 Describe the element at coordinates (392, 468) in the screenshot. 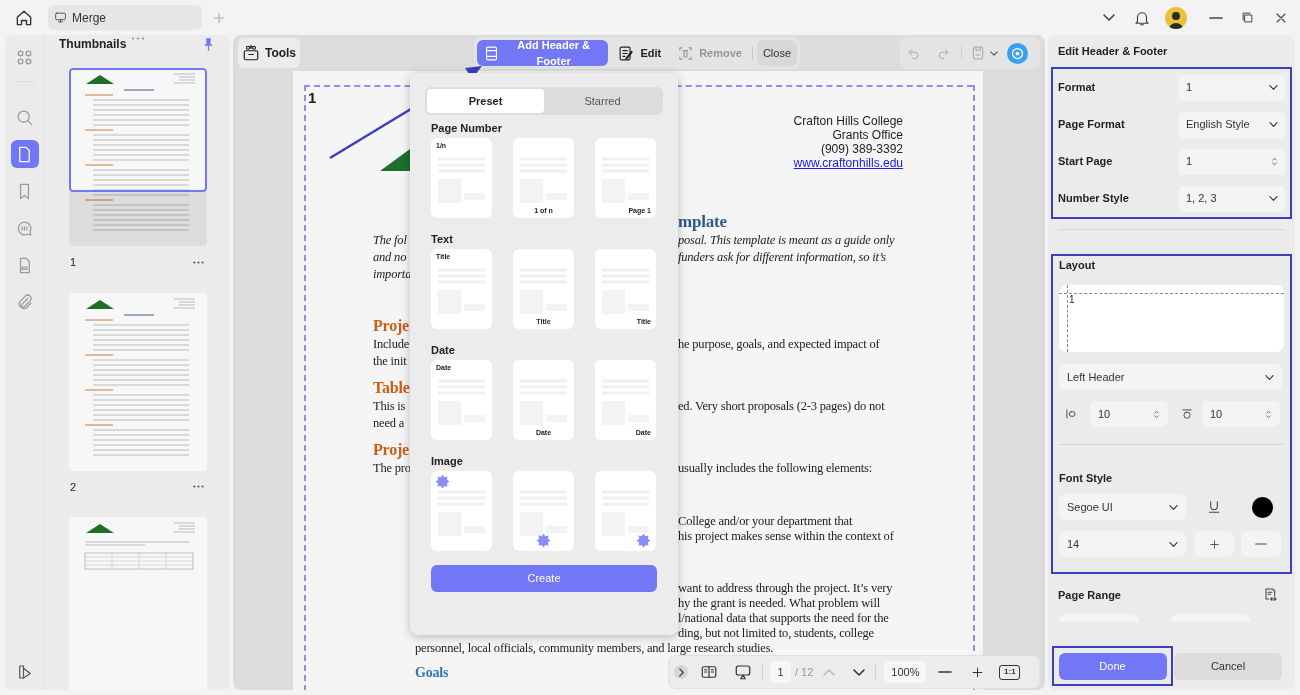

I see `body-line: The pro` at that location.